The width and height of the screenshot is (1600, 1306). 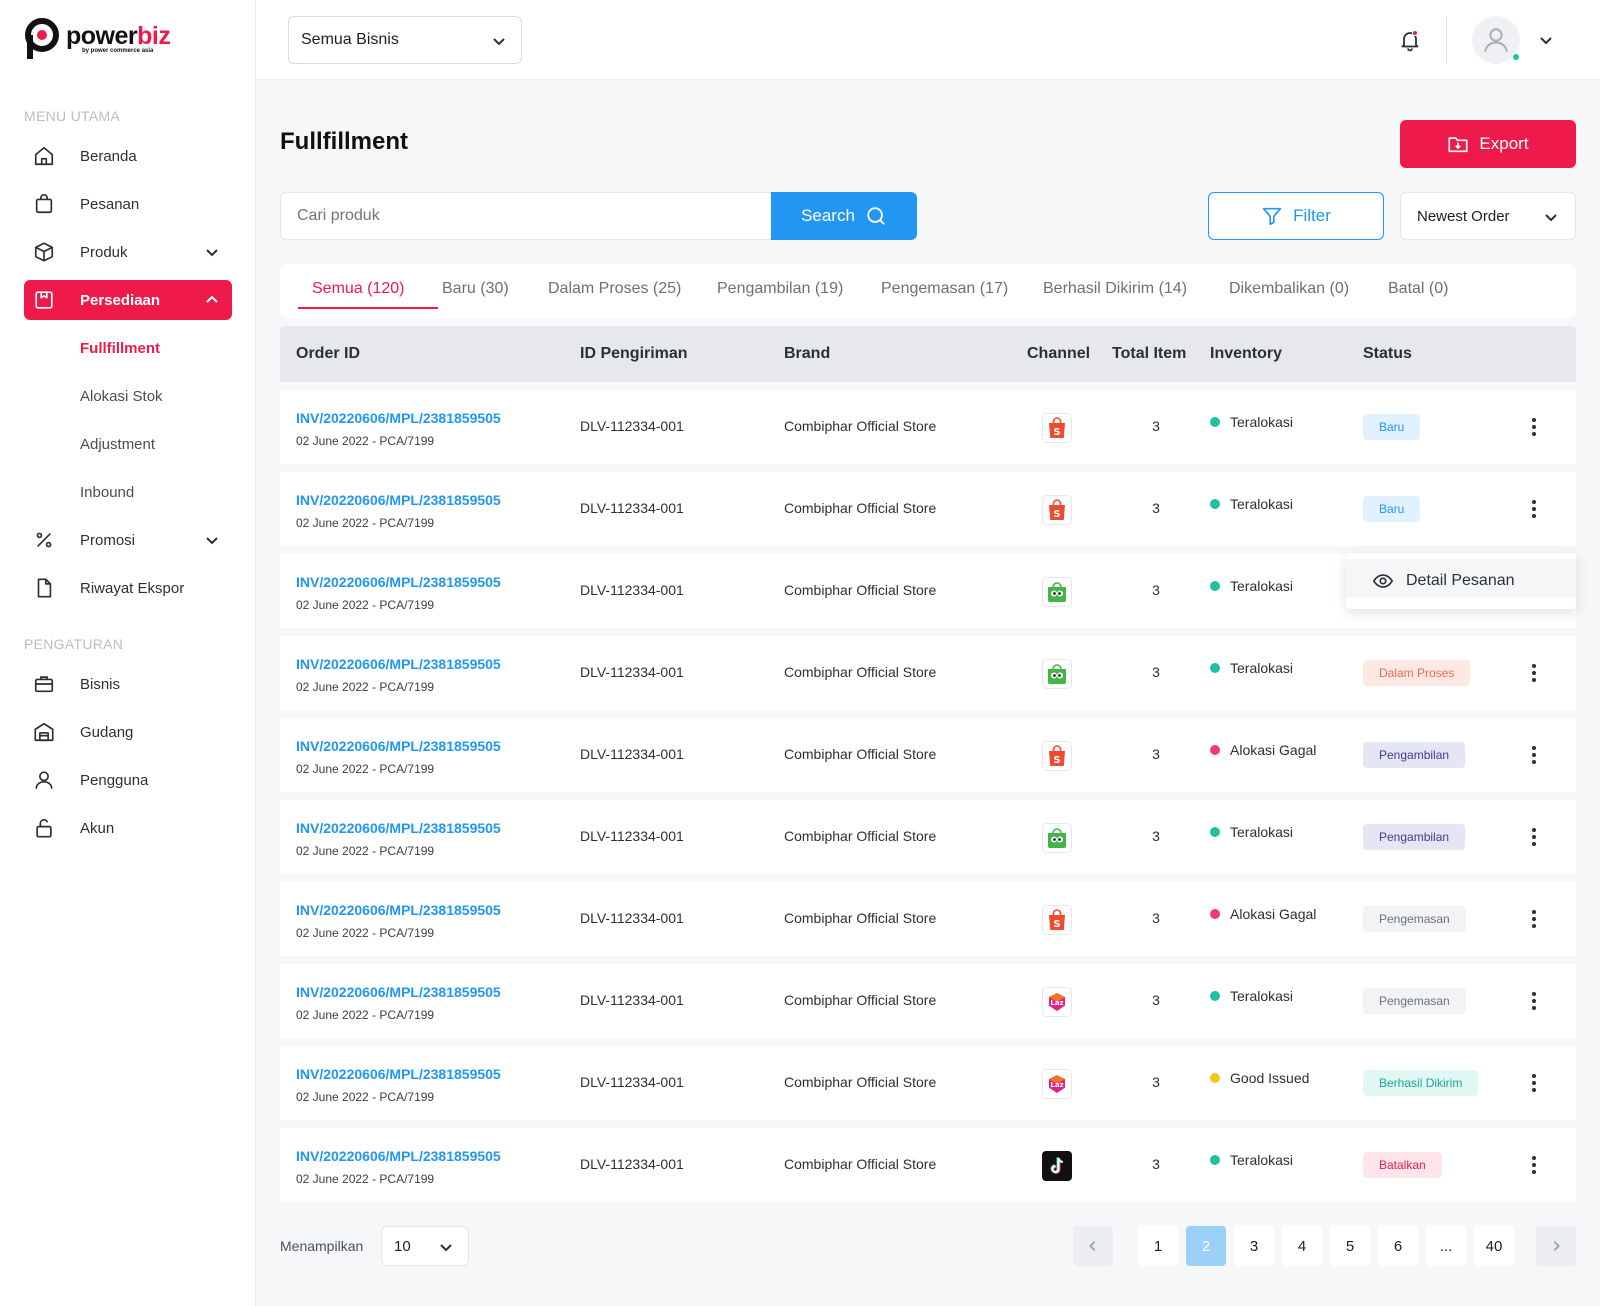 What do you see at coordinates (120, 348) in the screenshot?
I see `sidebar-subitem-fullfillment: Fullfillment` at bounding box center [120, 348].